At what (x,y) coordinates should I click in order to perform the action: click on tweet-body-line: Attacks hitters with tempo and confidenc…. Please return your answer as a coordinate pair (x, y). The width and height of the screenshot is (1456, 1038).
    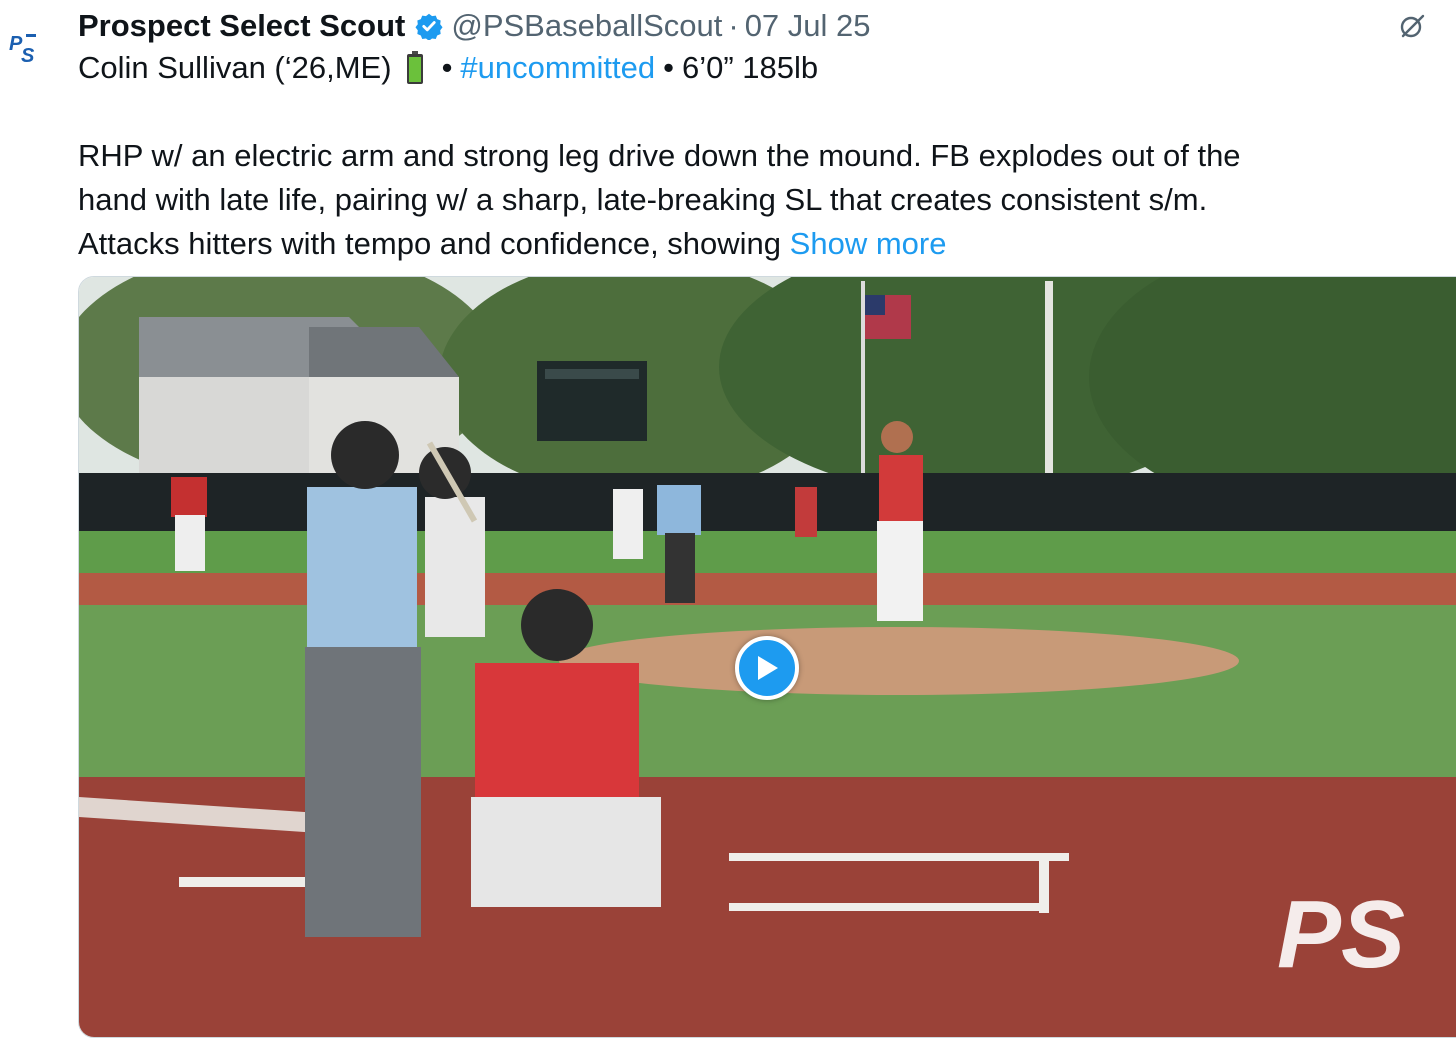
    Looking at the image, I should click on (434, 243).